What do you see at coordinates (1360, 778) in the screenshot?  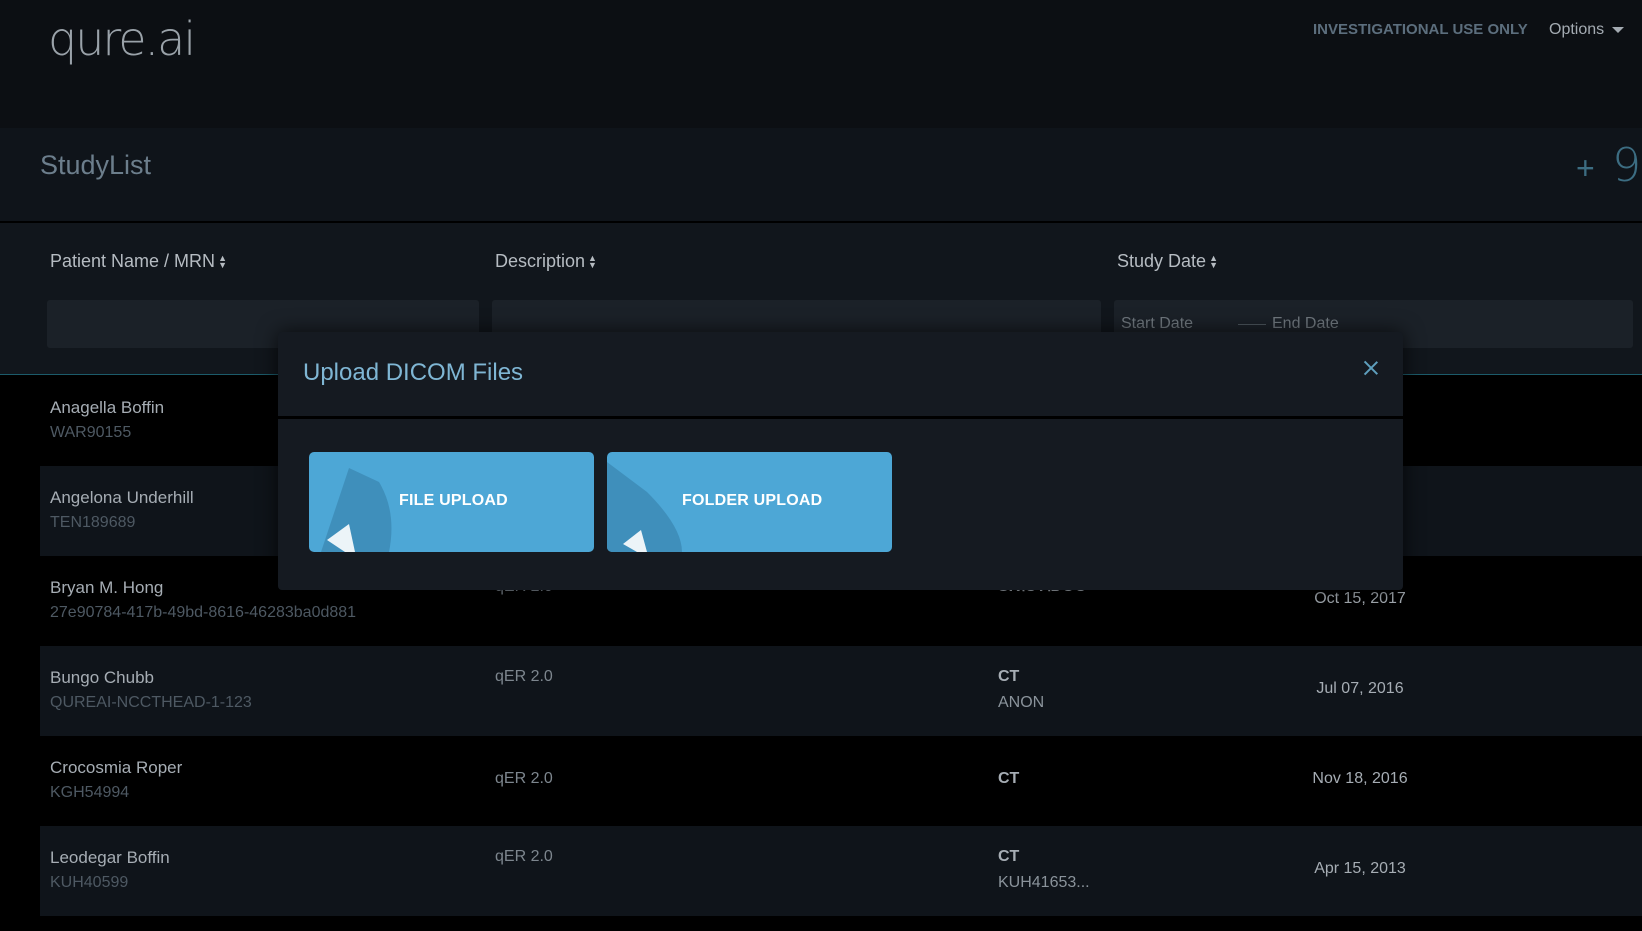 I see `study-date: Nov 18, 2016` at bounding box center [1360, 778].